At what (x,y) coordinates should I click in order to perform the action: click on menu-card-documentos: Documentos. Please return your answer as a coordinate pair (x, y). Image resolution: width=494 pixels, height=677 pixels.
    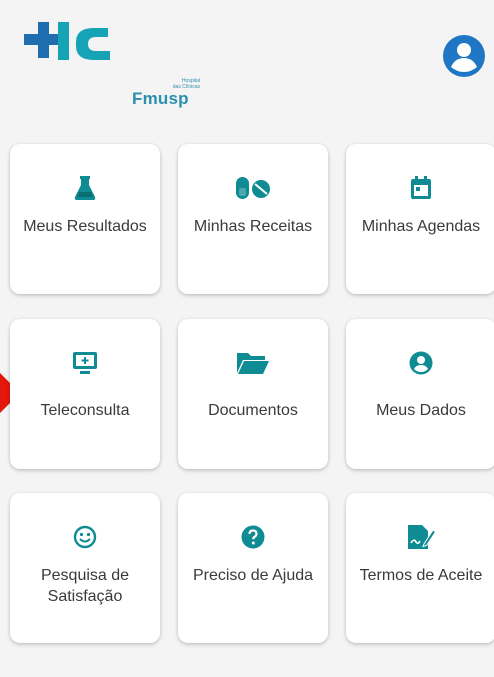
    Looking at the image, I should click on (253, 394).